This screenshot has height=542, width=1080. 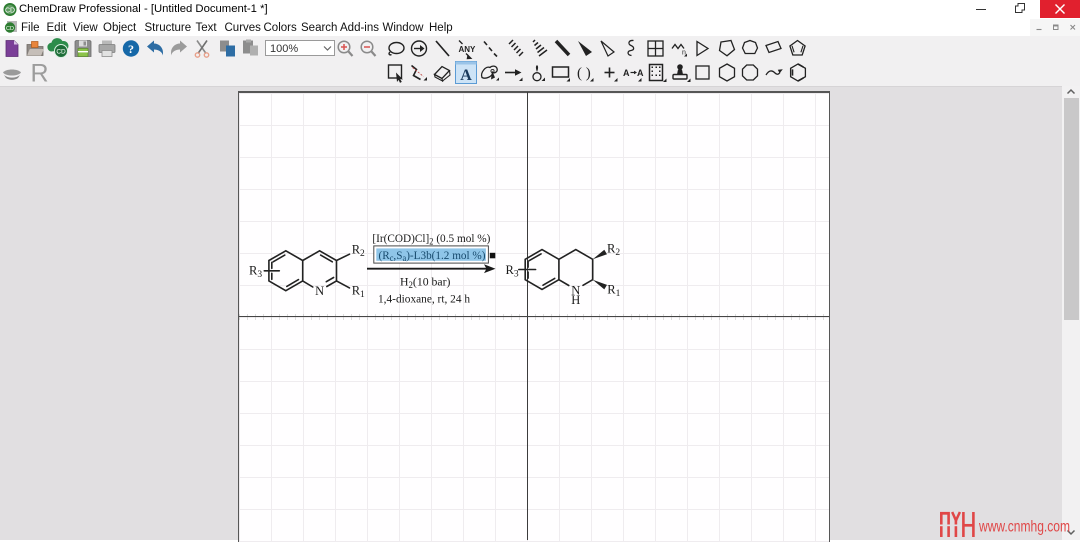 What do you see at coordinates (424, 299) in the screenshot?
I see `svg-text: 1,4-dioxane, rt, 24 h` at bounding box center [424, 299].